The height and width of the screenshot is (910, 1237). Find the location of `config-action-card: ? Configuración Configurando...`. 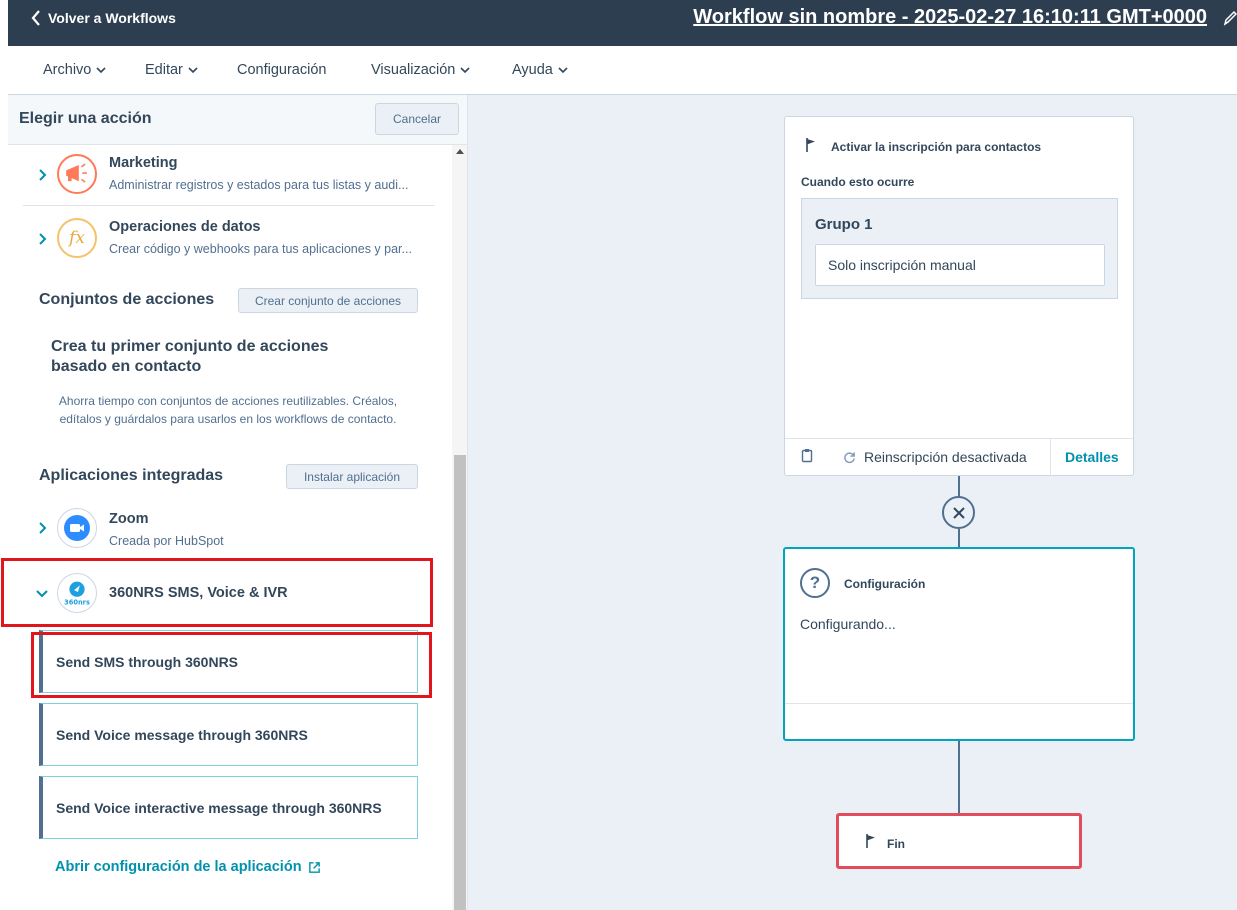

config-action-card: ? Configuración Configurando... is located at coordinates (959, 644).